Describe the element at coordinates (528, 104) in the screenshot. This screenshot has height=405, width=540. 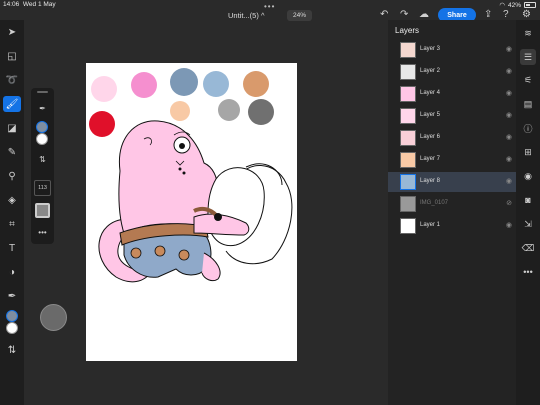
I see `comments-icon: ▤` at that location.